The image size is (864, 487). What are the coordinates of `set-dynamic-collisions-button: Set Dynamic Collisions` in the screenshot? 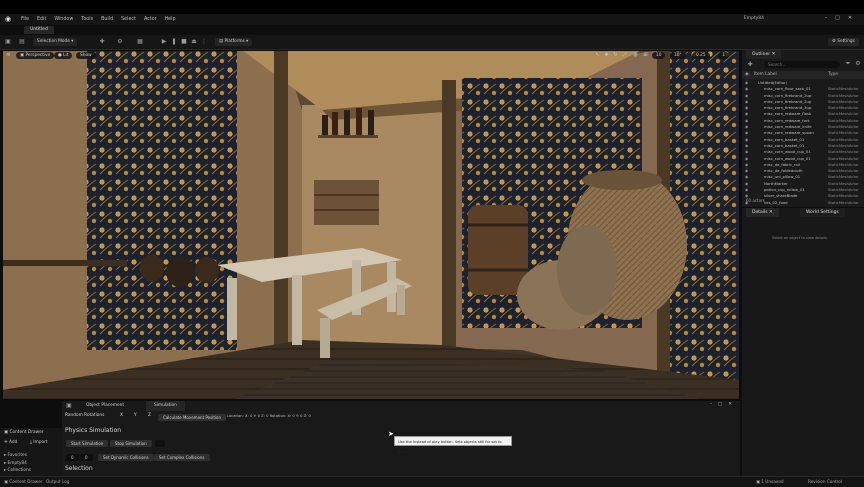 It's located at (126, 457).